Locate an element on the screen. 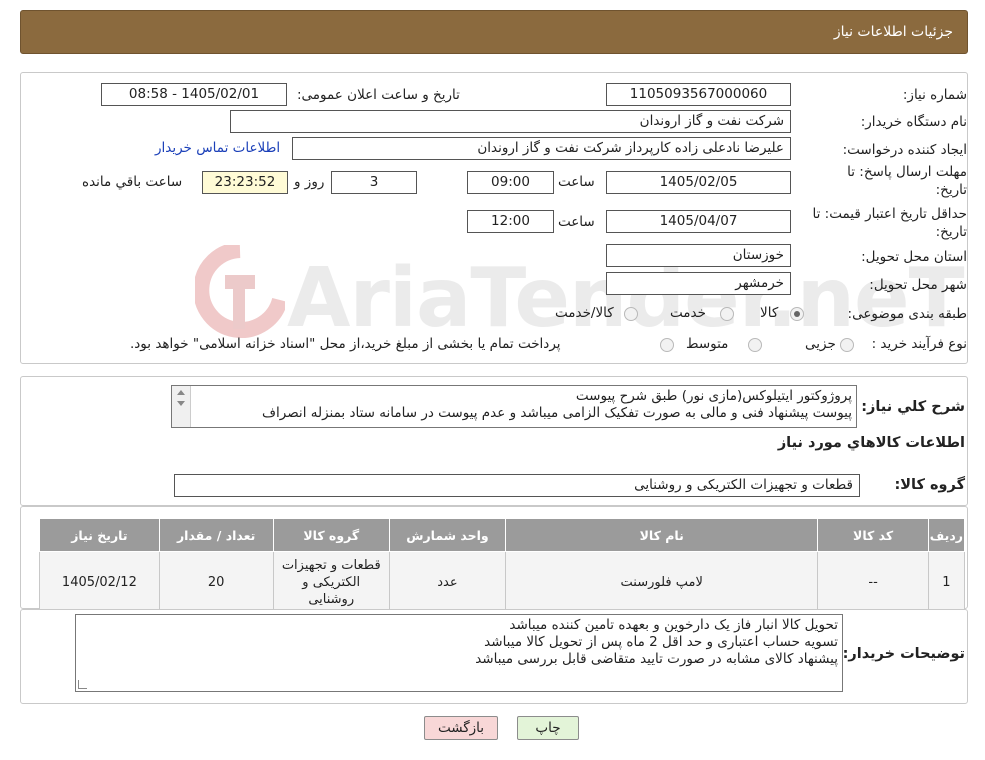 This screenshot has height=760, width=985. purchase-type-option-medium: متوسط is located at coordinates (707, 344).